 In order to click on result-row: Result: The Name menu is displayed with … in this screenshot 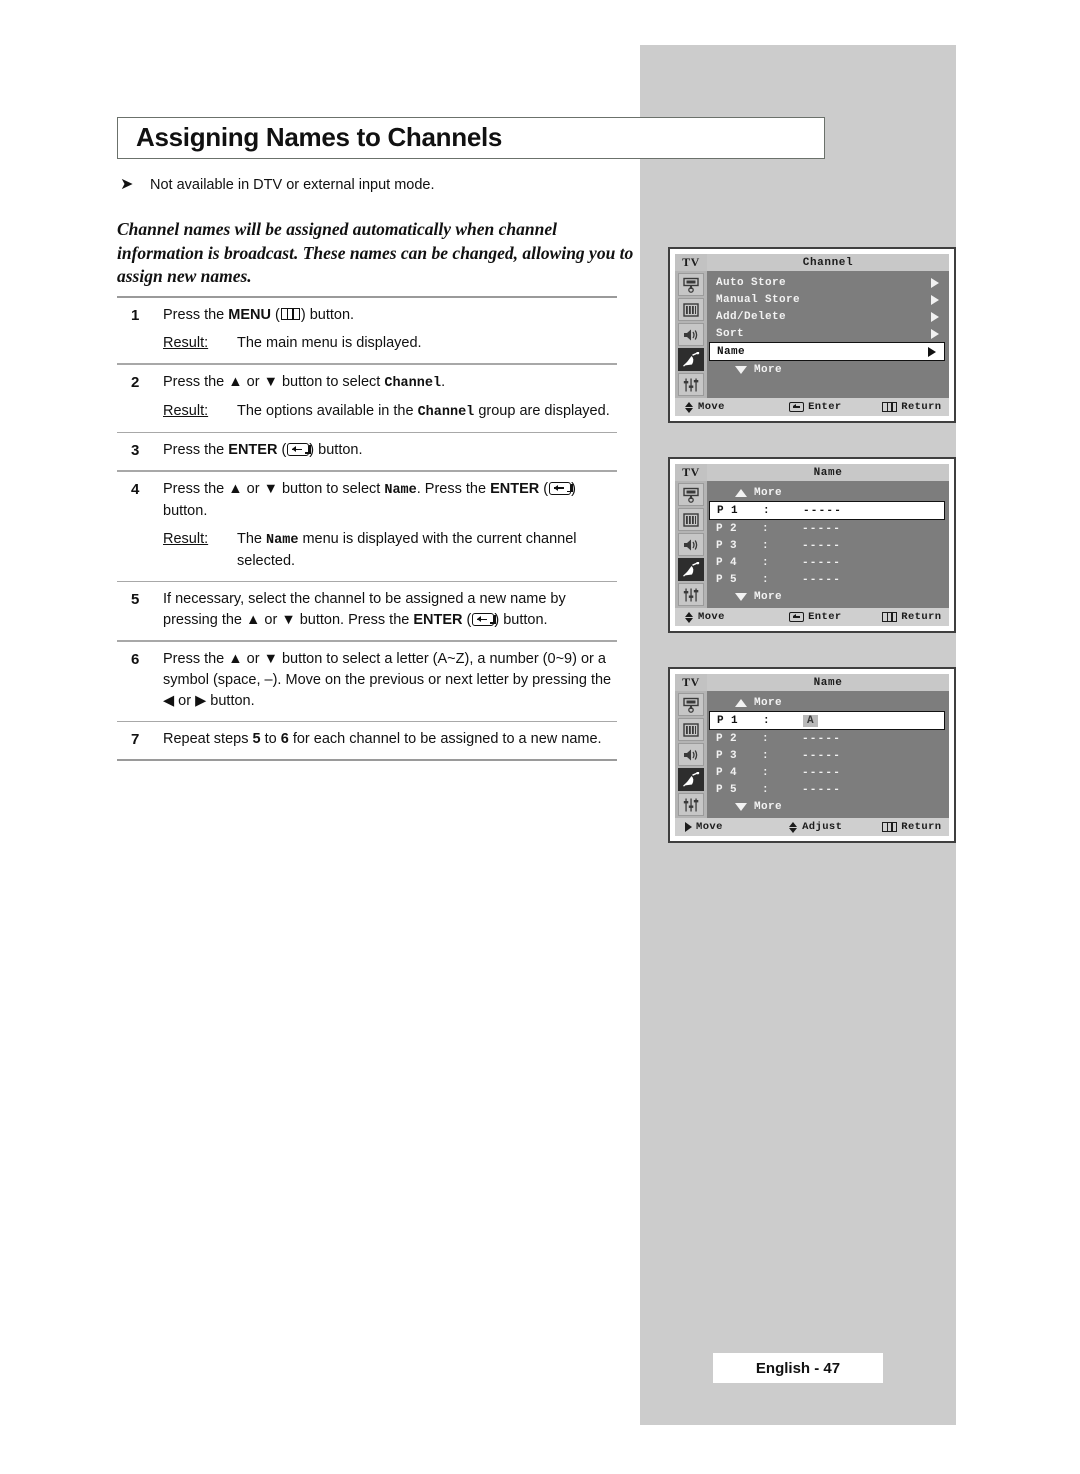, I will do `click(390, 550)`.